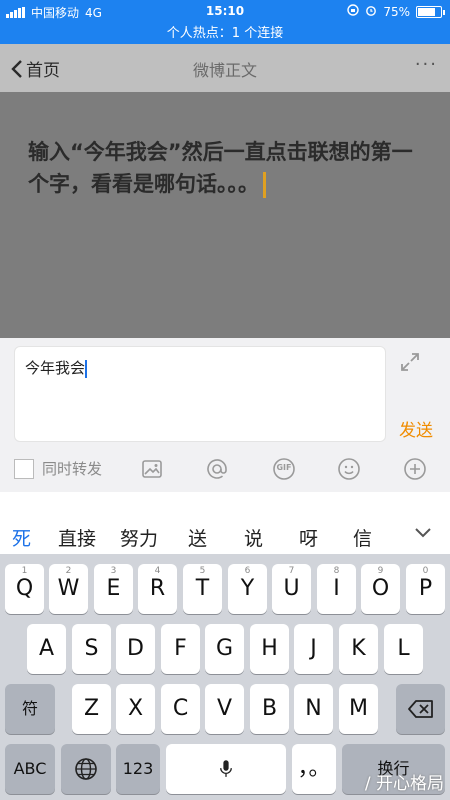 The height and width of the screenshot is (800, 450). I want to click on candidate-item: 呀, so click(308, 537).